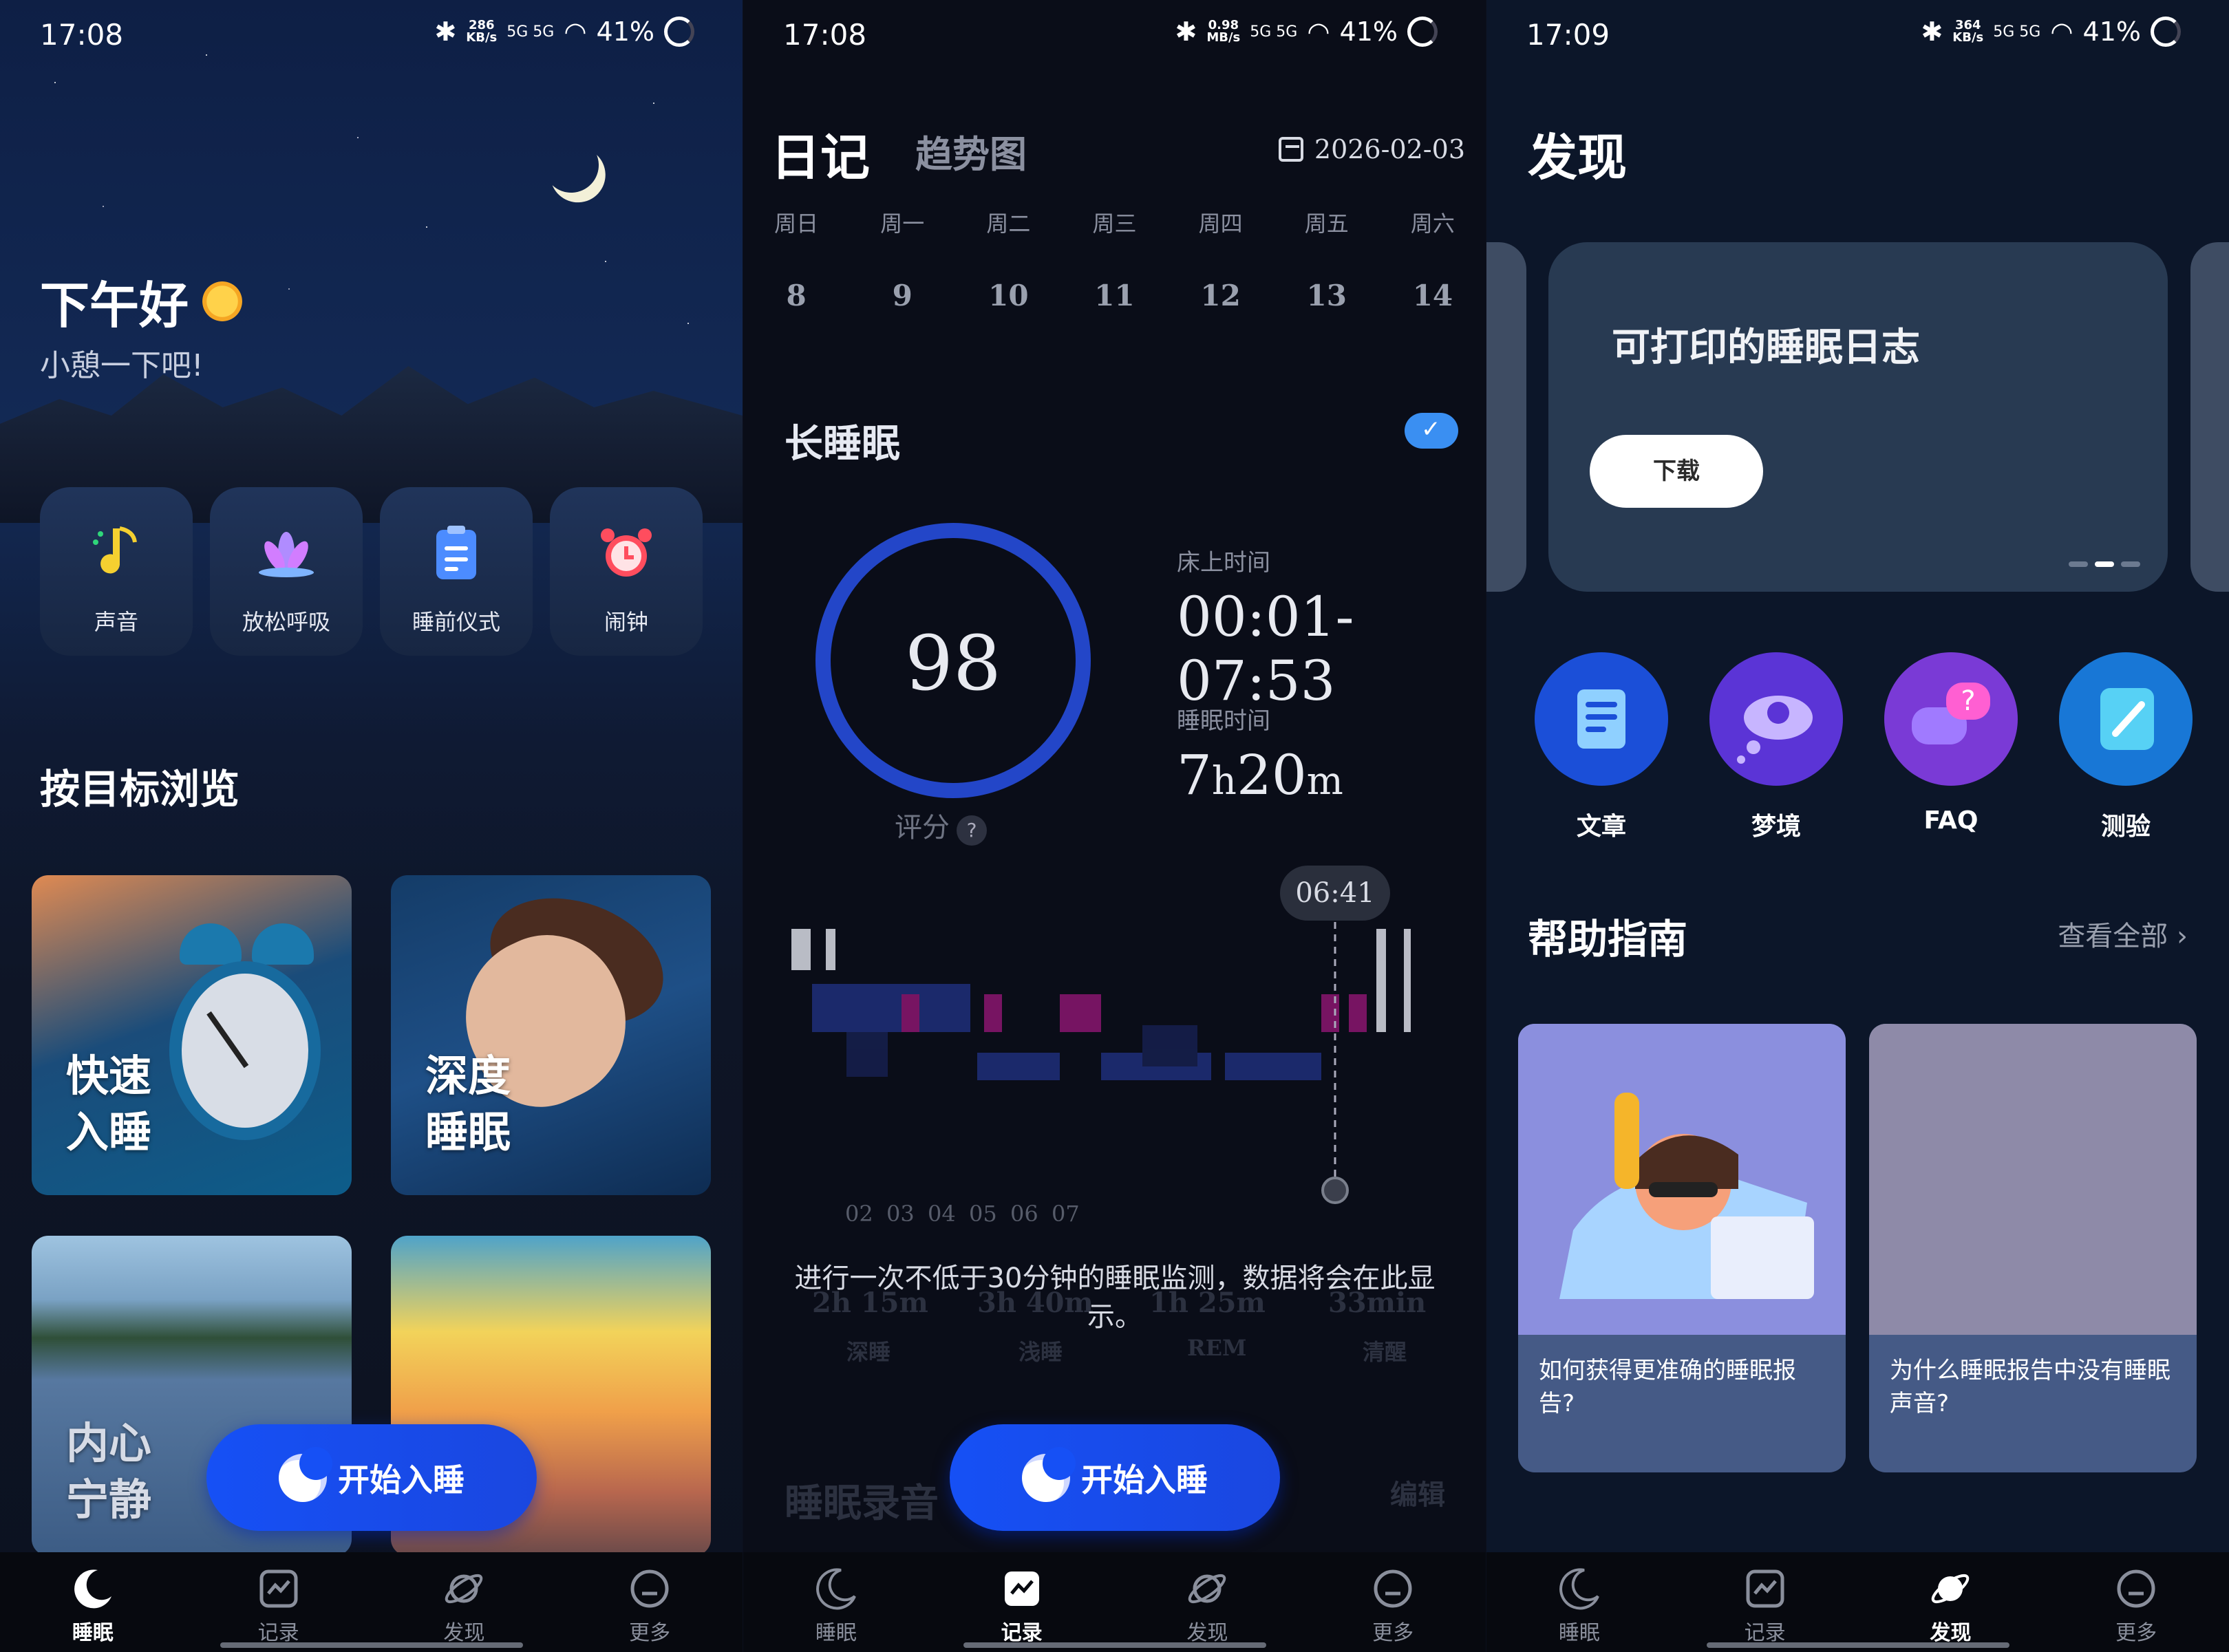 The width and height of the screenshot is (2229, 1652). What do you see at coordinates (1274, 32) in the screenshot?
I see `signal-icon: 5G 5G` at bounding box center [1274, 32].